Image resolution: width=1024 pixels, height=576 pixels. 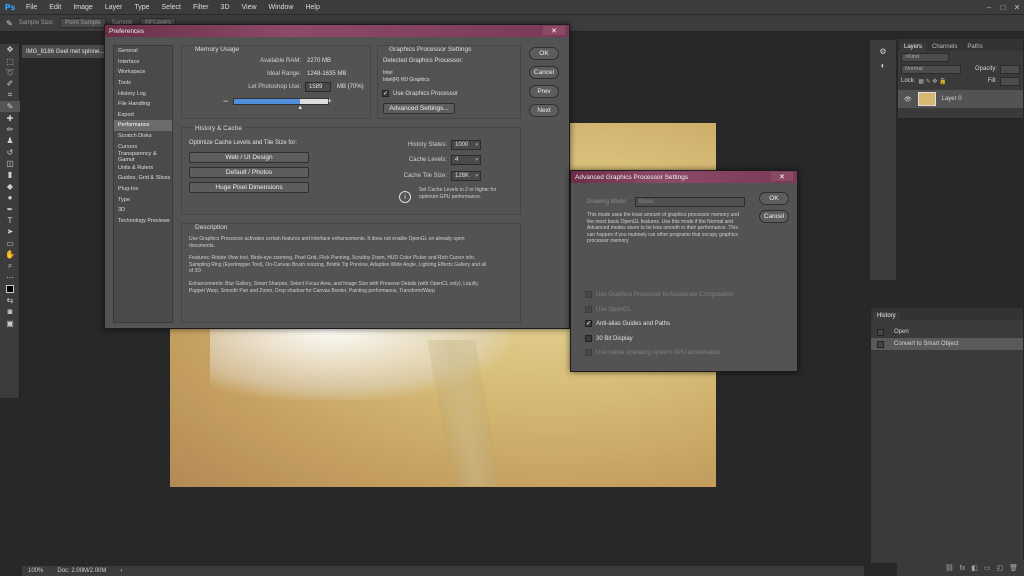 I want to click on category-item: Scratch Disks, so click(x=143, y=136).